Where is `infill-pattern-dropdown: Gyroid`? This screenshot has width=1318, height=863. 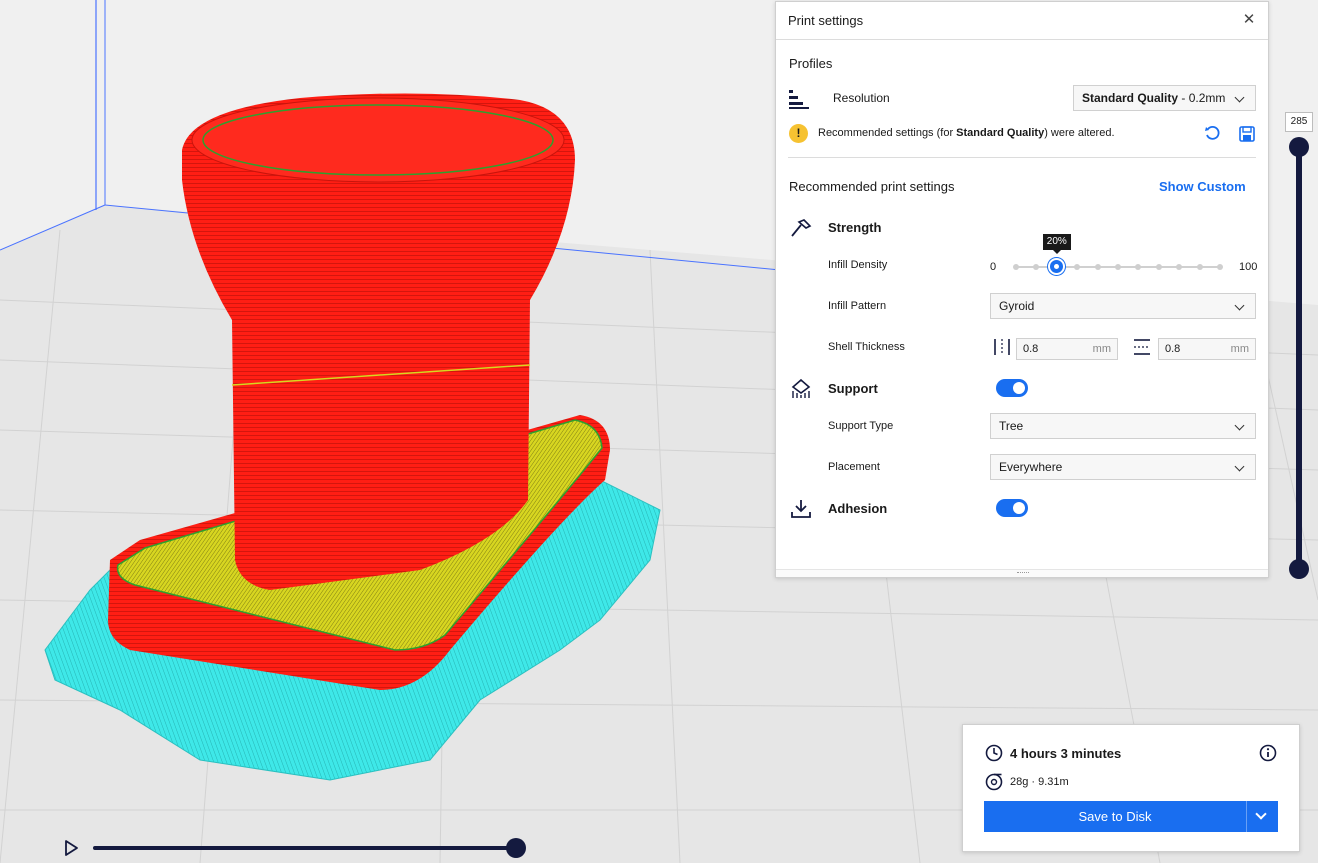
infill-pattern-dropdown: Gyroid is located at coordinates (1123, 306).